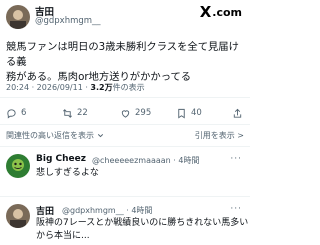  I want to click on view-quotes-link: 引用を表示 >, so click(219, 135).